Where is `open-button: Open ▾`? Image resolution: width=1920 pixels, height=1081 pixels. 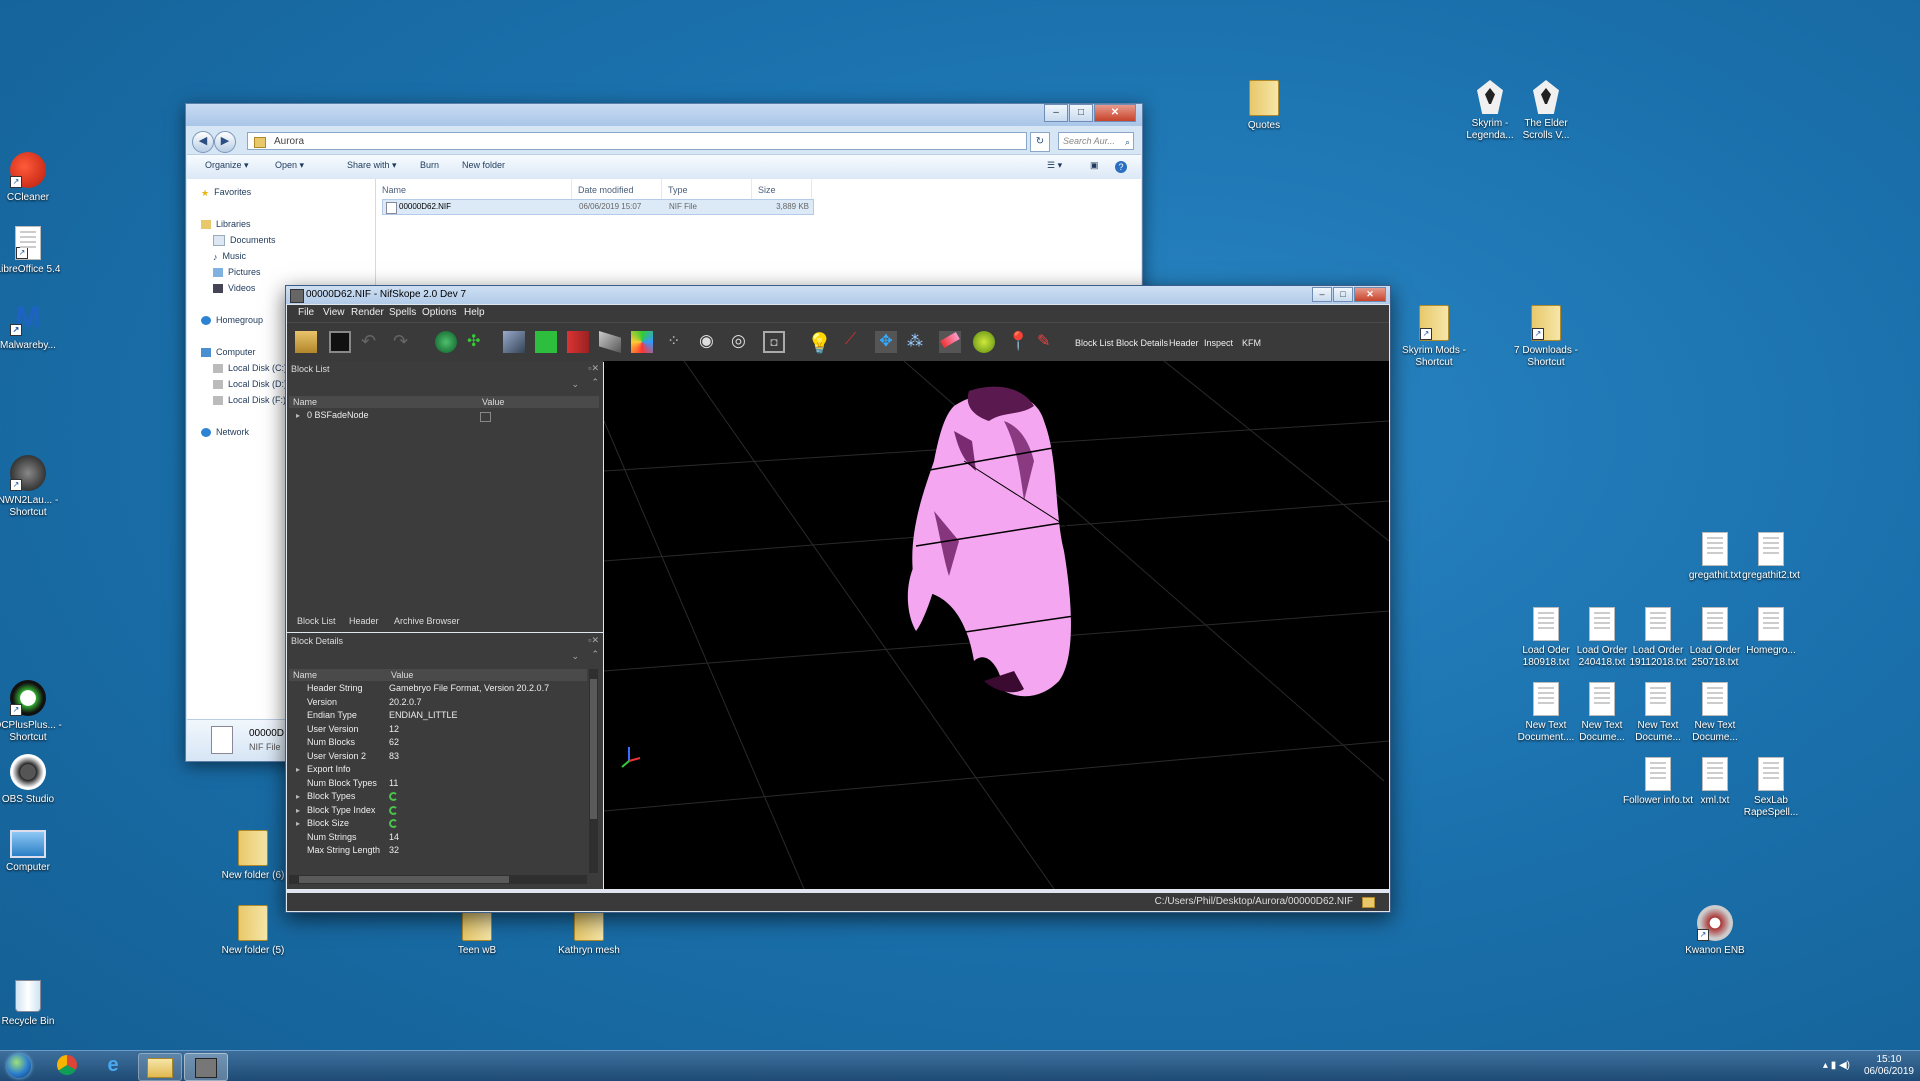
open-button: Open ▾ is located at coordinates (289, 165).